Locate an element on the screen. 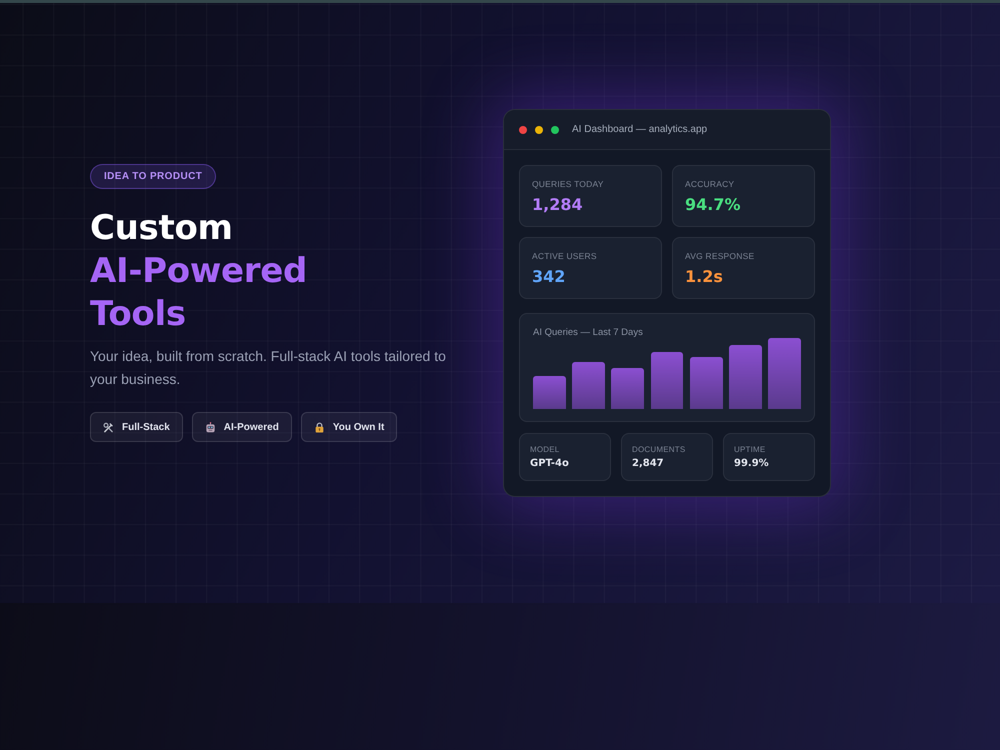 This screenshot has width=1000, height=750. stat-label: ACTIVE USERS is located at coordinates (564, 256).